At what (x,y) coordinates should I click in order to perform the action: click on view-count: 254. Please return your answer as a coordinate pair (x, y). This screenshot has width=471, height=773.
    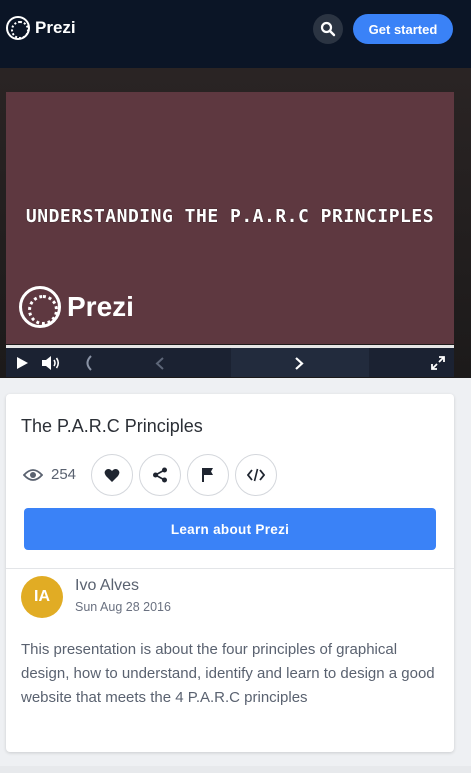
    Looking at the image, I should click on (49, 474).